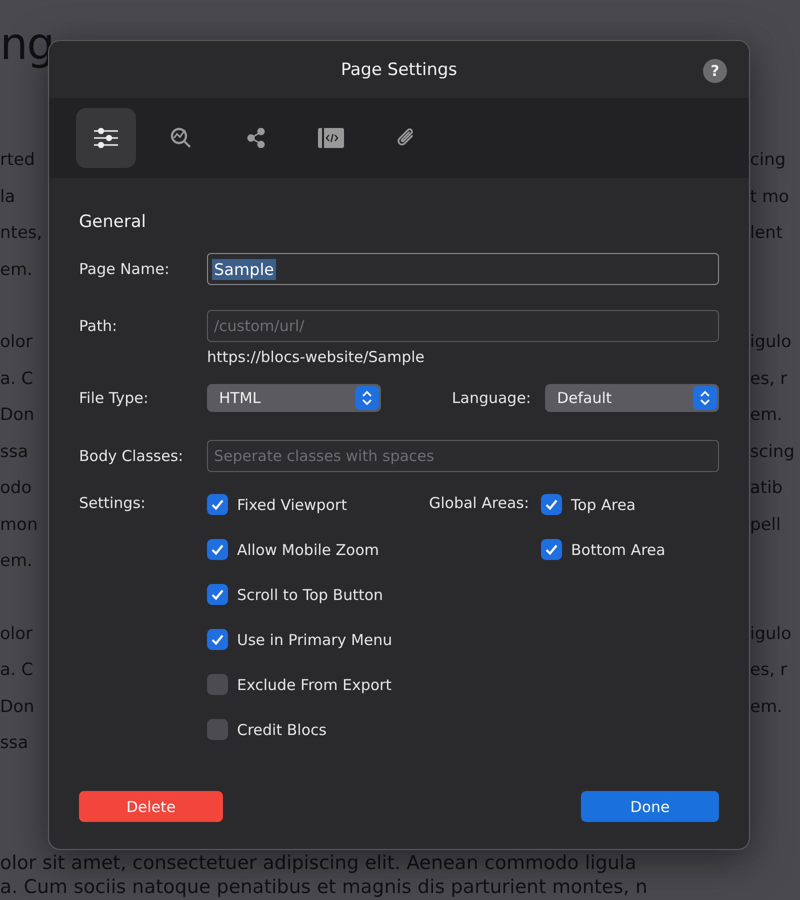  What do you see at coordinates (113, 398) in the screenshot?
I see `field-label: File Type:` at bounding box center [113, 398].